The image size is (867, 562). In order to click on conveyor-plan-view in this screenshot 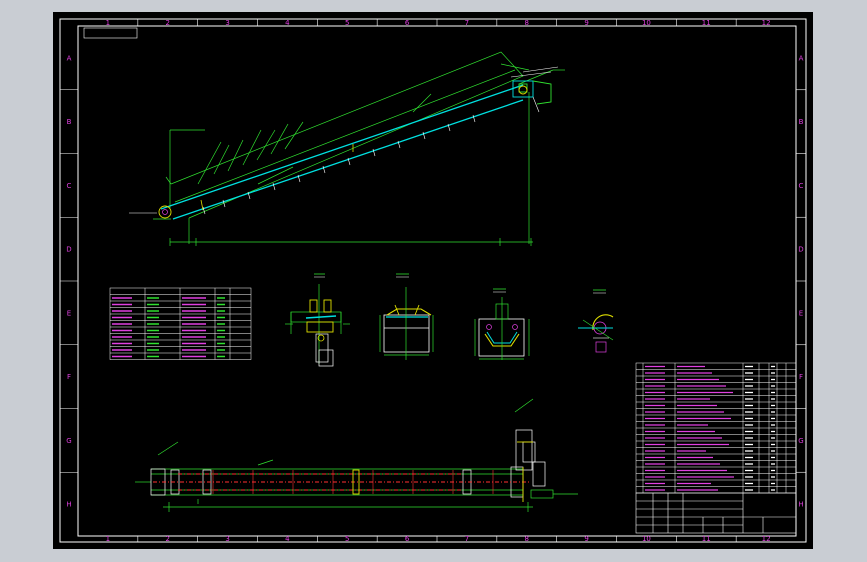, I will do `click(356, 455)`.